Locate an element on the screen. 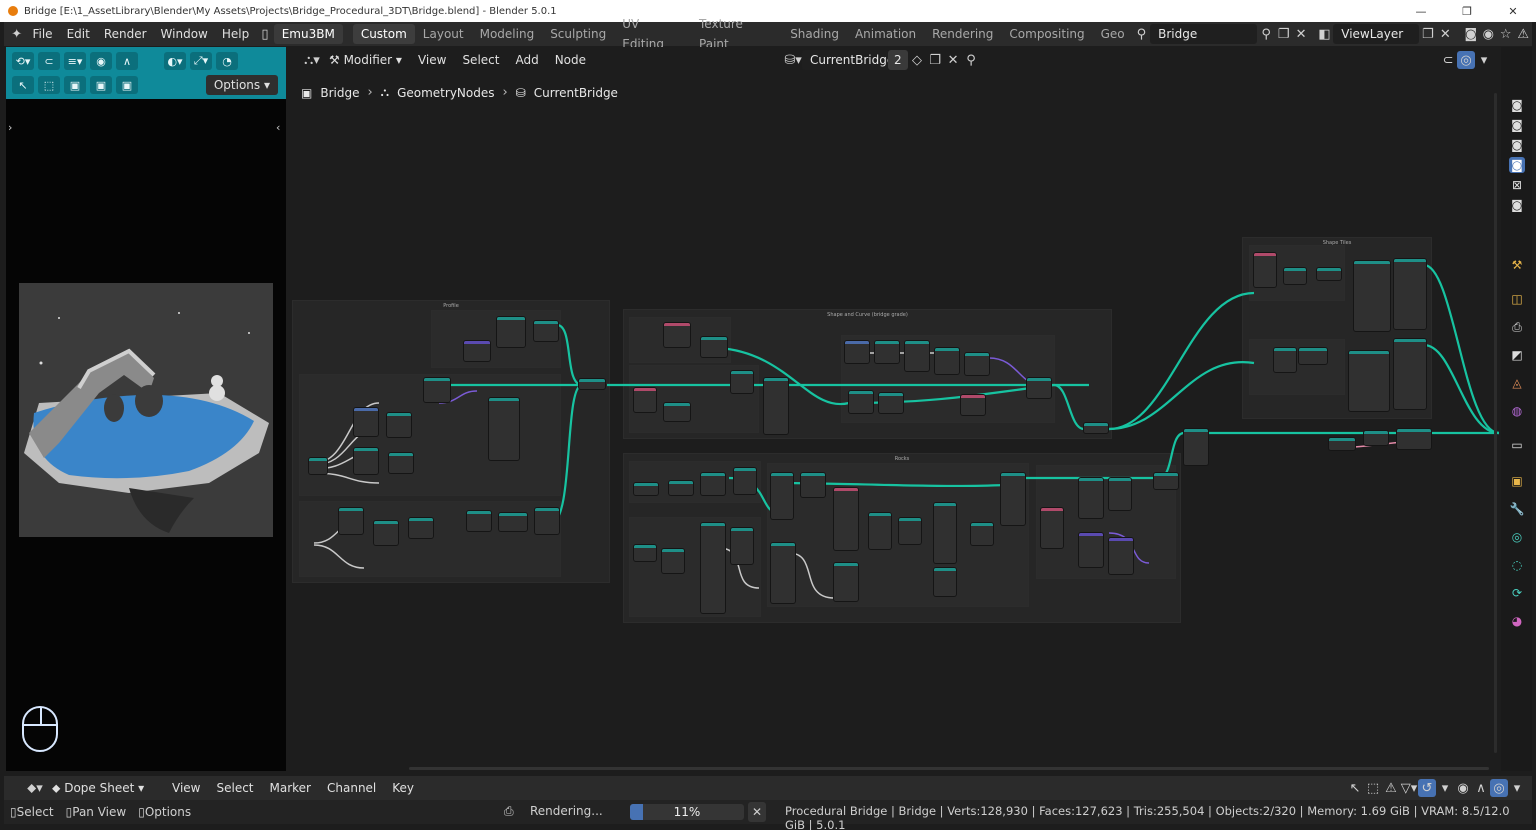 This screenshot has height=830, width=1536. options-dropdown: Options ▾ is located at coordinates (241, 85).